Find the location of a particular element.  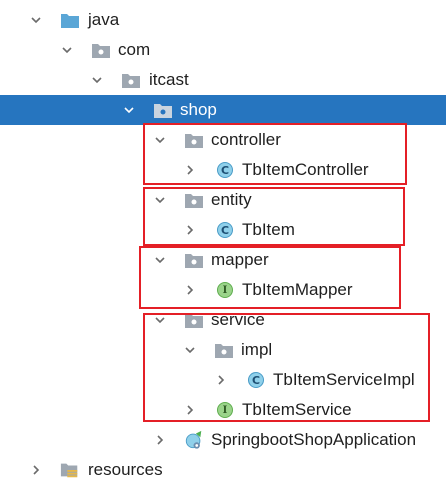

tree-node-tbitem: C TbItem is located at coordinates (223, 230).